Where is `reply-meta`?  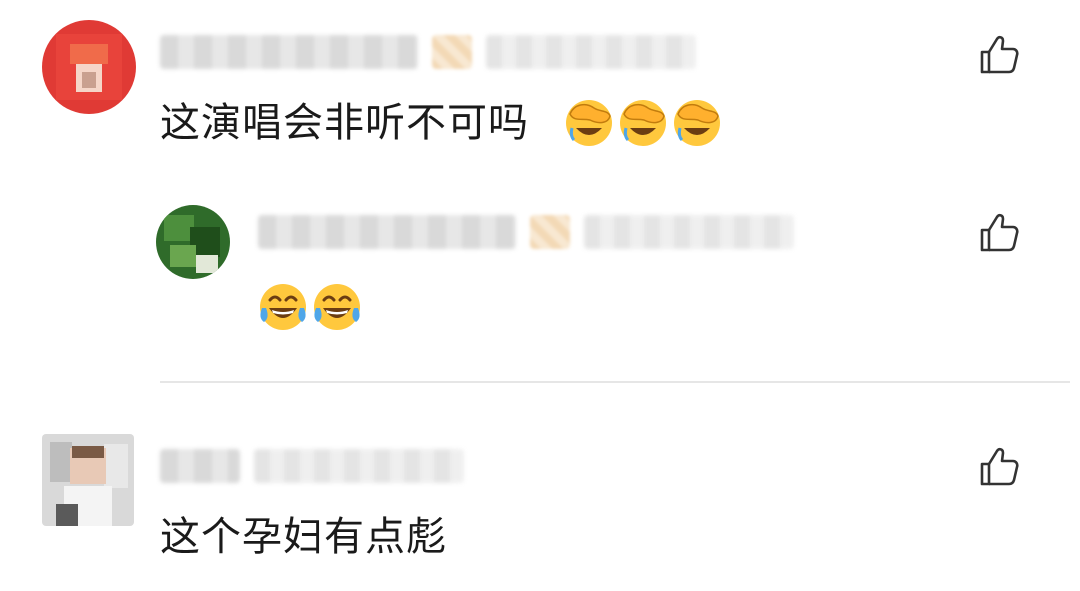 reply-meta is located at coordinates (526, 232).